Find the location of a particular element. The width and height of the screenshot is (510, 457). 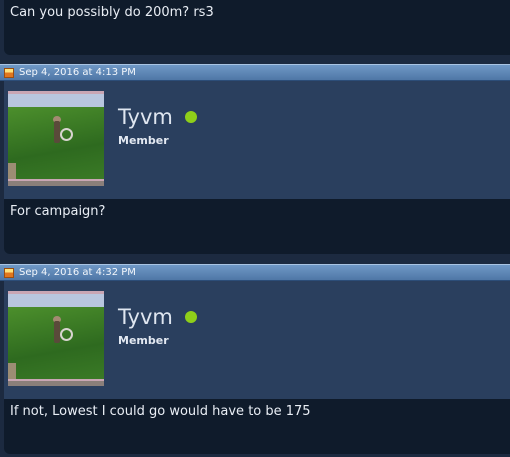

message-body: Can you possibly do 200m? rs3 is located at coordinates (257, 27).